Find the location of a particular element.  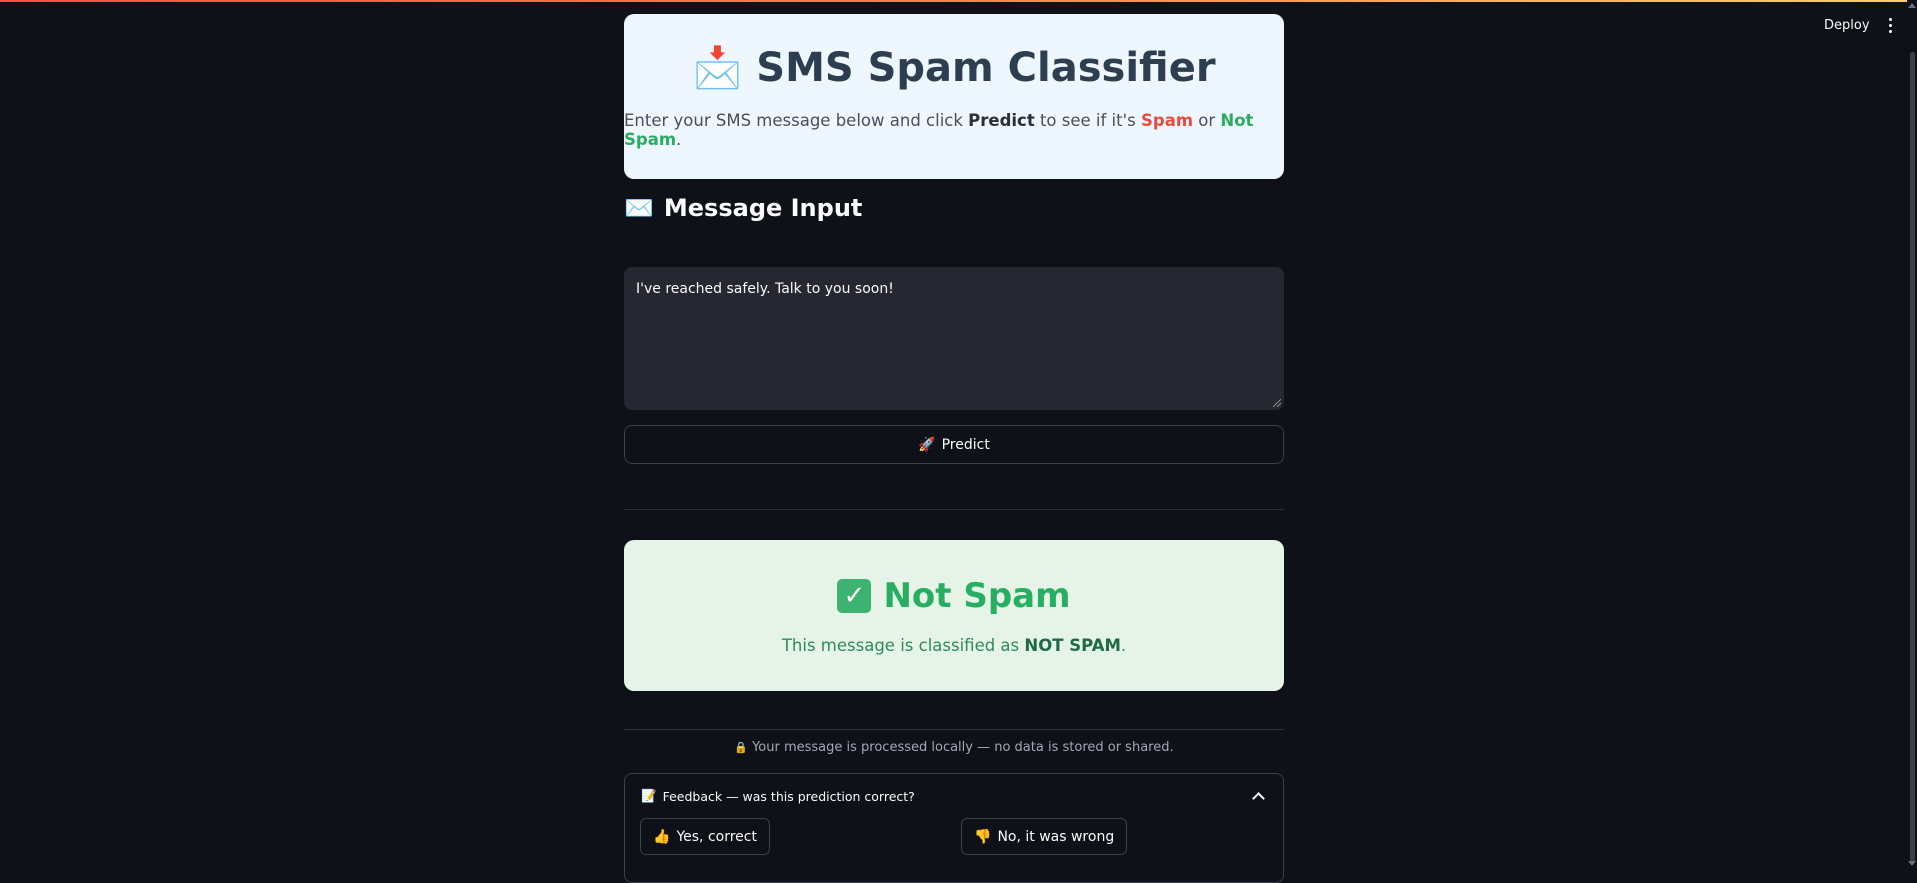

thumbs-down-icon: 👎 is located at coordinates (983, 836).